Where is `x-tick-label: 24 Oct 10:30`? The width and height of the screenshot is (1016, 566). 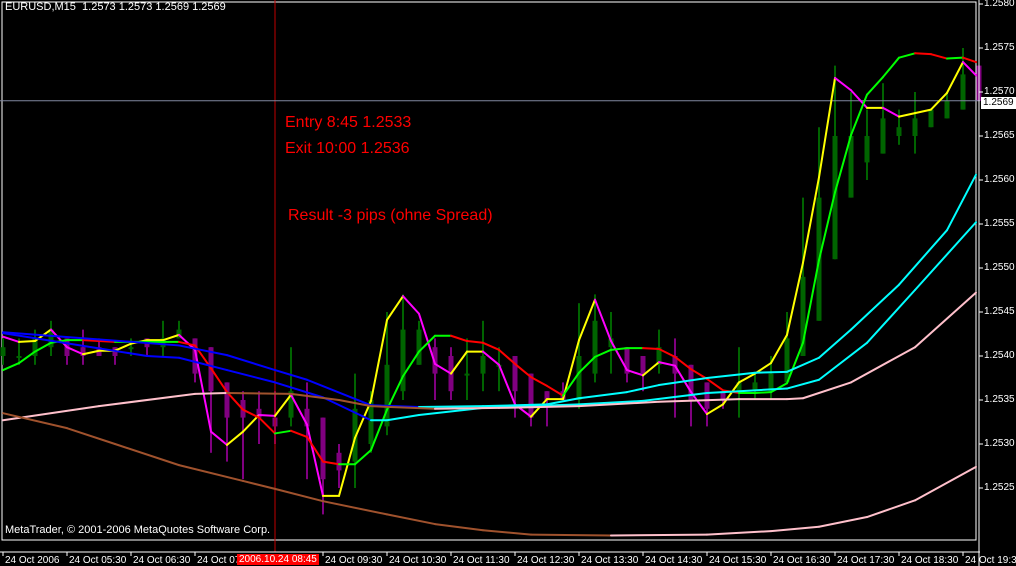 x-tick-label: 24 Oct 10:30 is located at coordinates (418, 560).